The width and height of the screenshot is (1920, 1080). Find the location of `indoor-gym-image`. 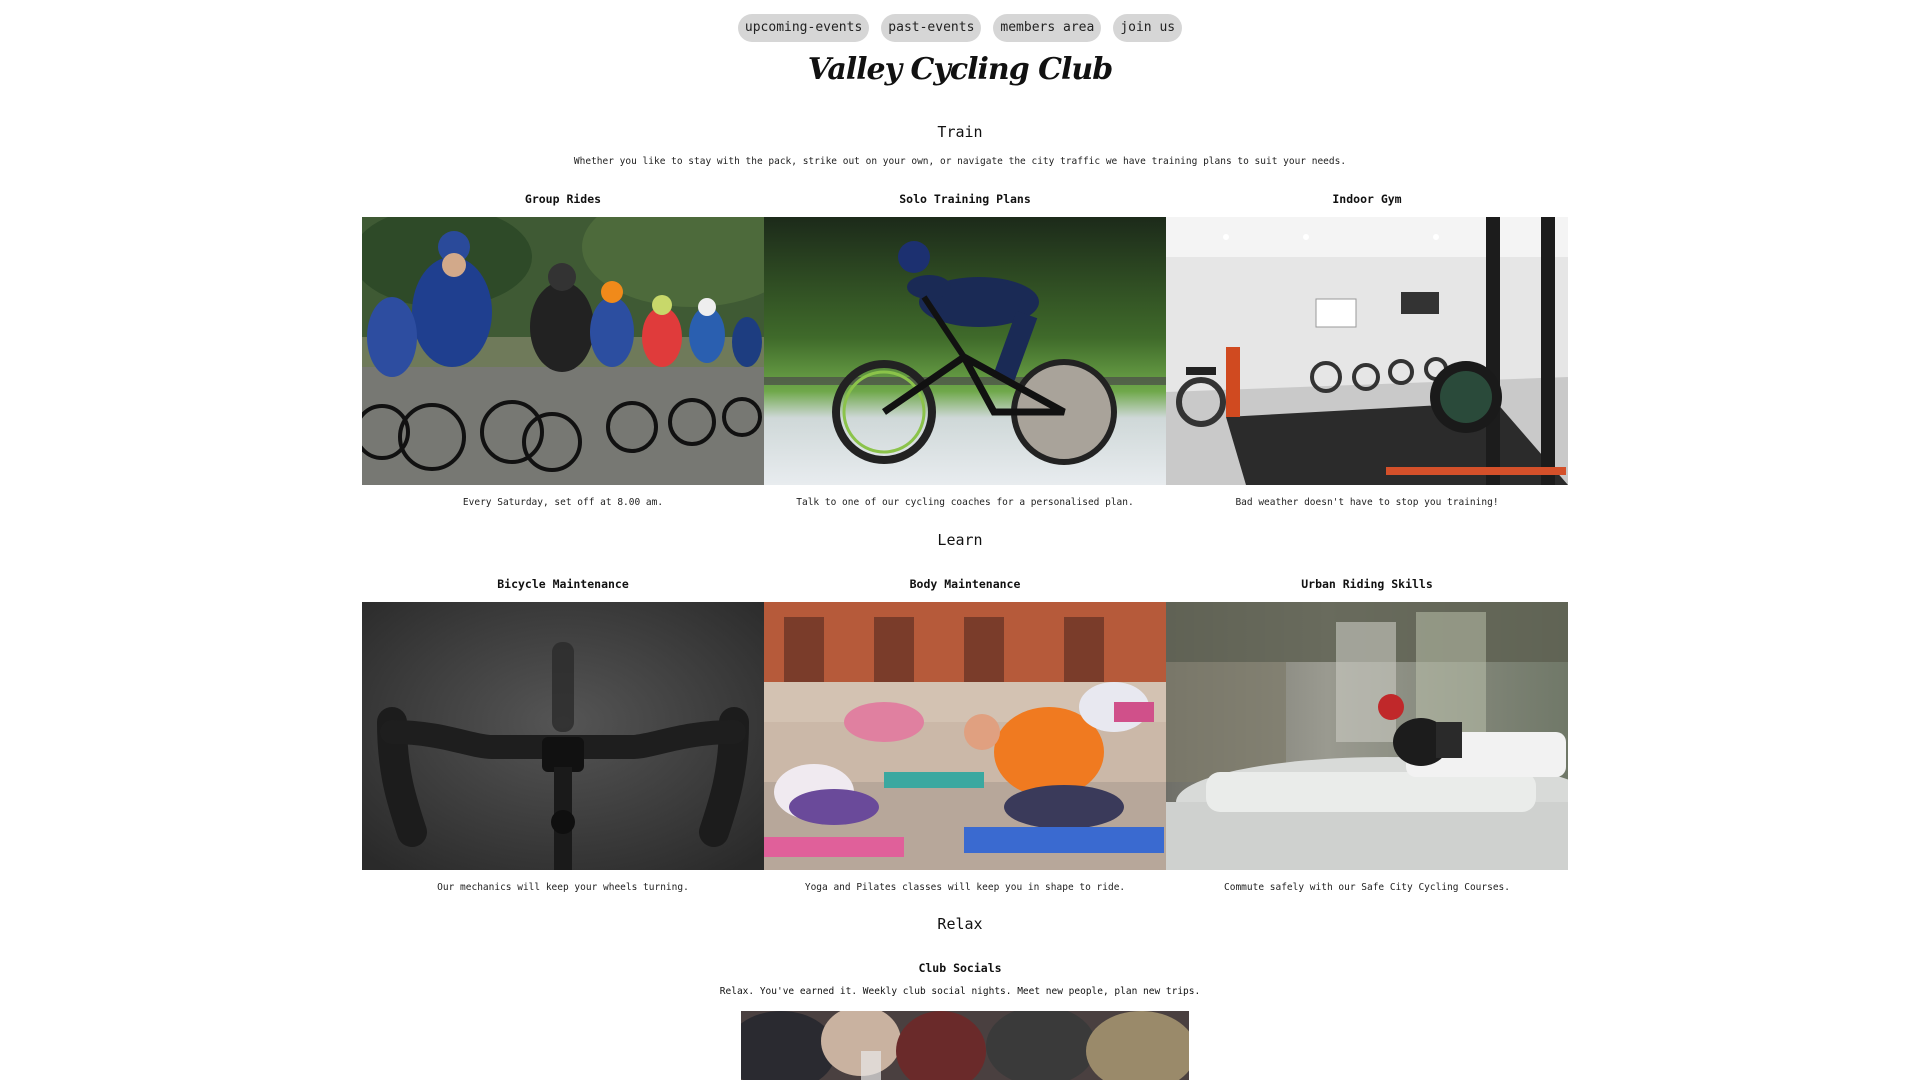

indoor-gym-image is located at coordinates (1367, 351).